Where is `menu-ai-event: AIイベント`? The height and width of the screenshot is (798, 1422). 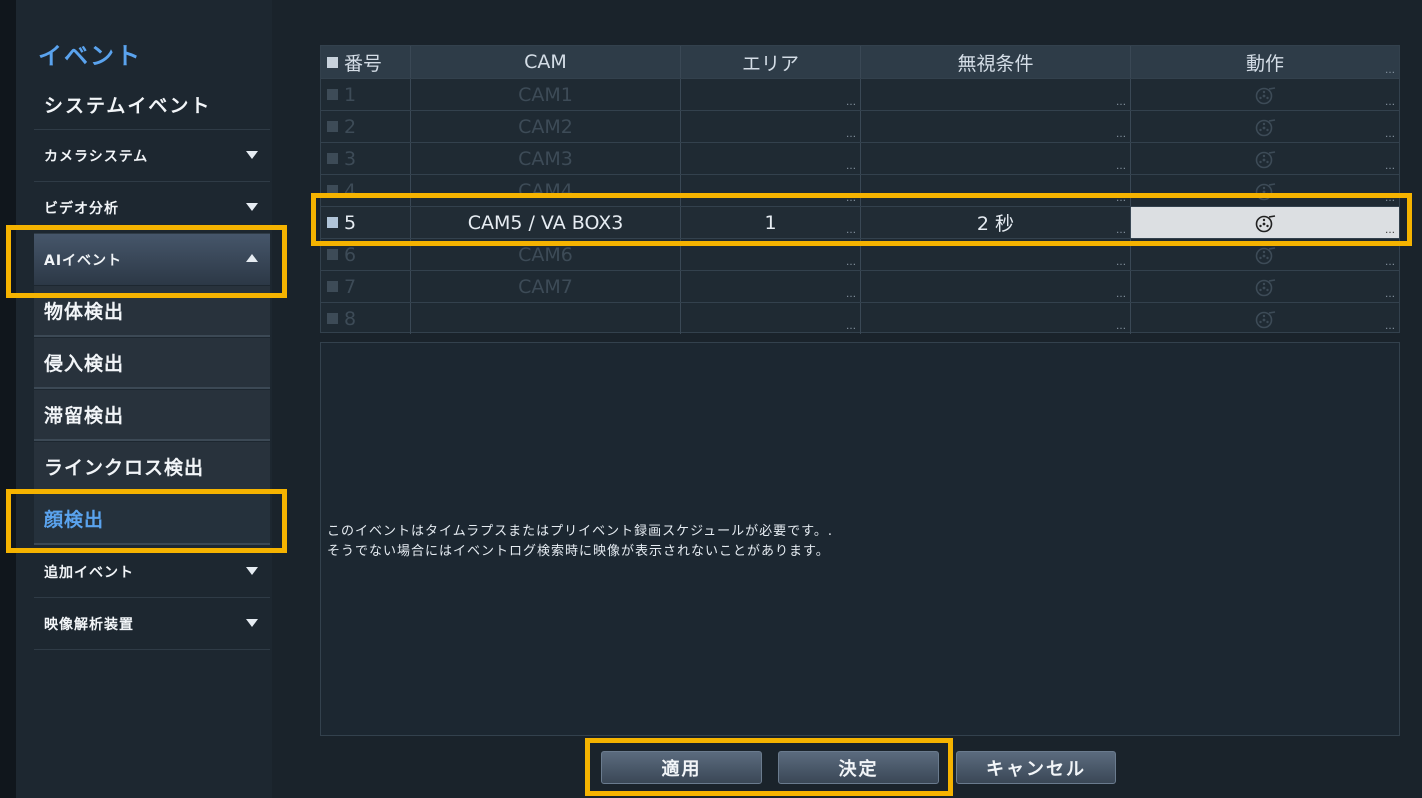 menu-ai-event: AIイベント is located at coordinates (152, 259).